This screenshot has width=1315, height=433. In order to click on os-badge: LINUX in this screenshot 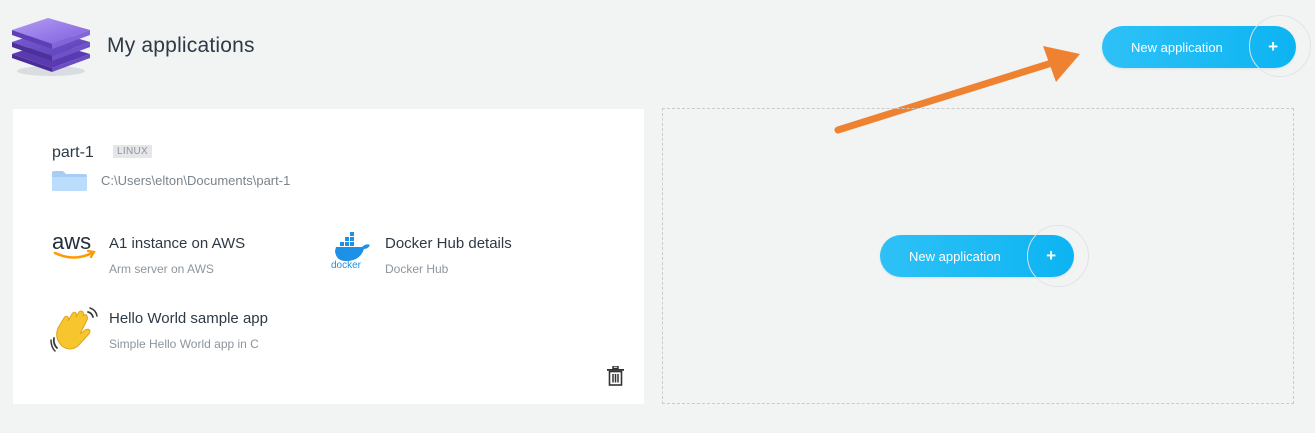, I will do `click(132, 151)`.